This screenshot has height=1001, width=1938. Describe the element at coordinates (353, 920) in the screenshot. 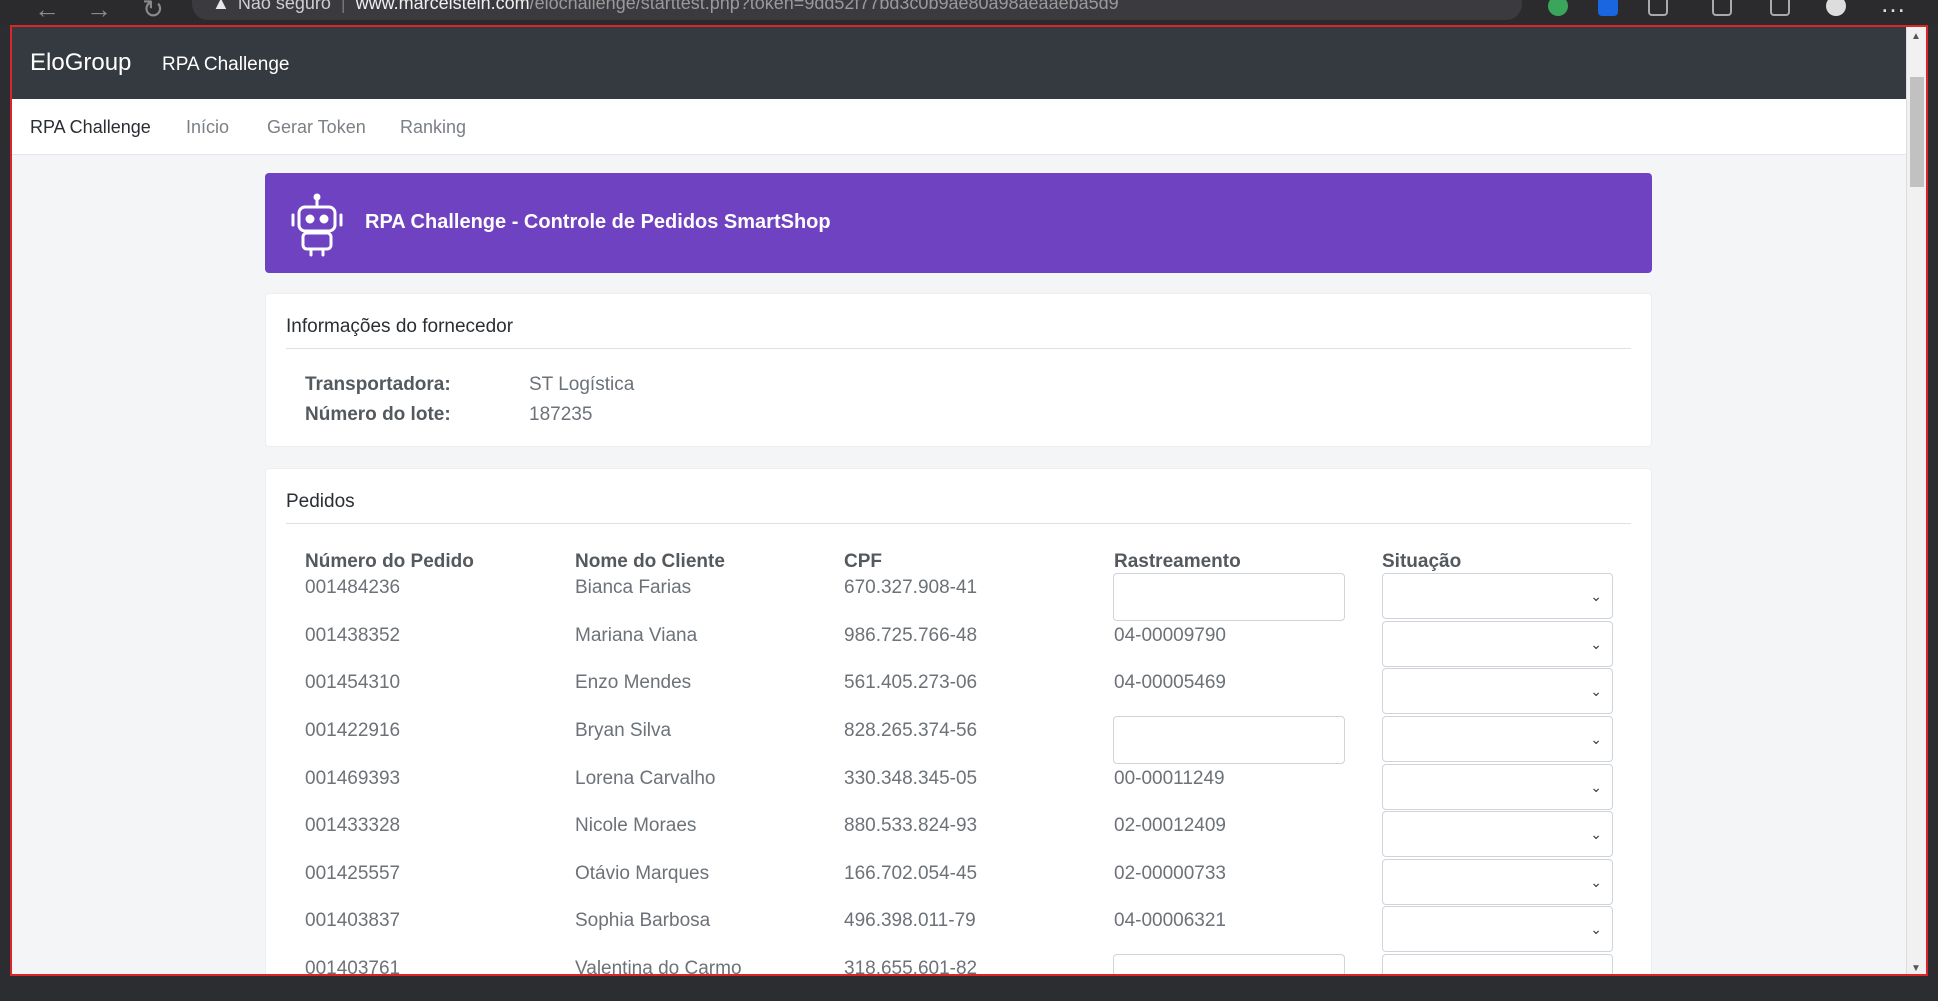

I see `order-number-cell: 001403837` at that location.